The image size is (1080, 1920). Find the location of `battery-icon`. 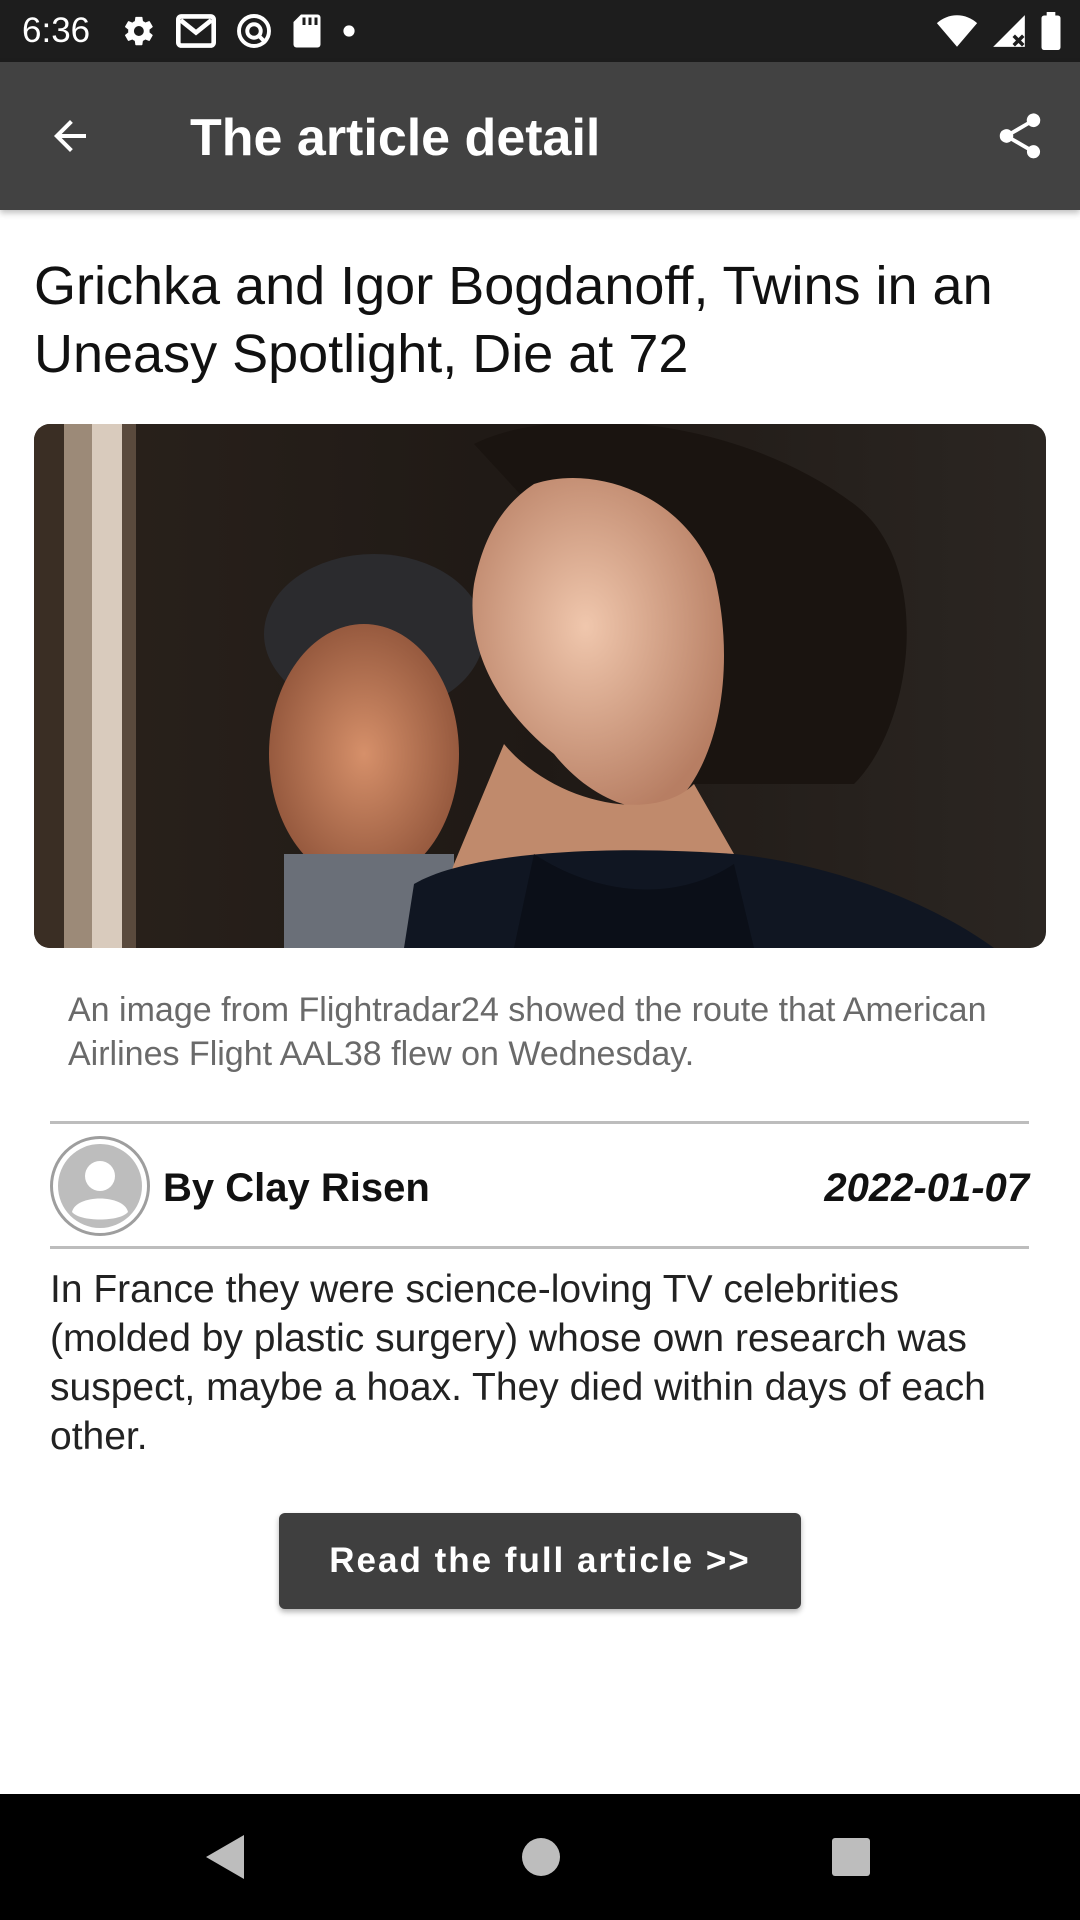

battery-icon is located at coordinates (1051, 31).